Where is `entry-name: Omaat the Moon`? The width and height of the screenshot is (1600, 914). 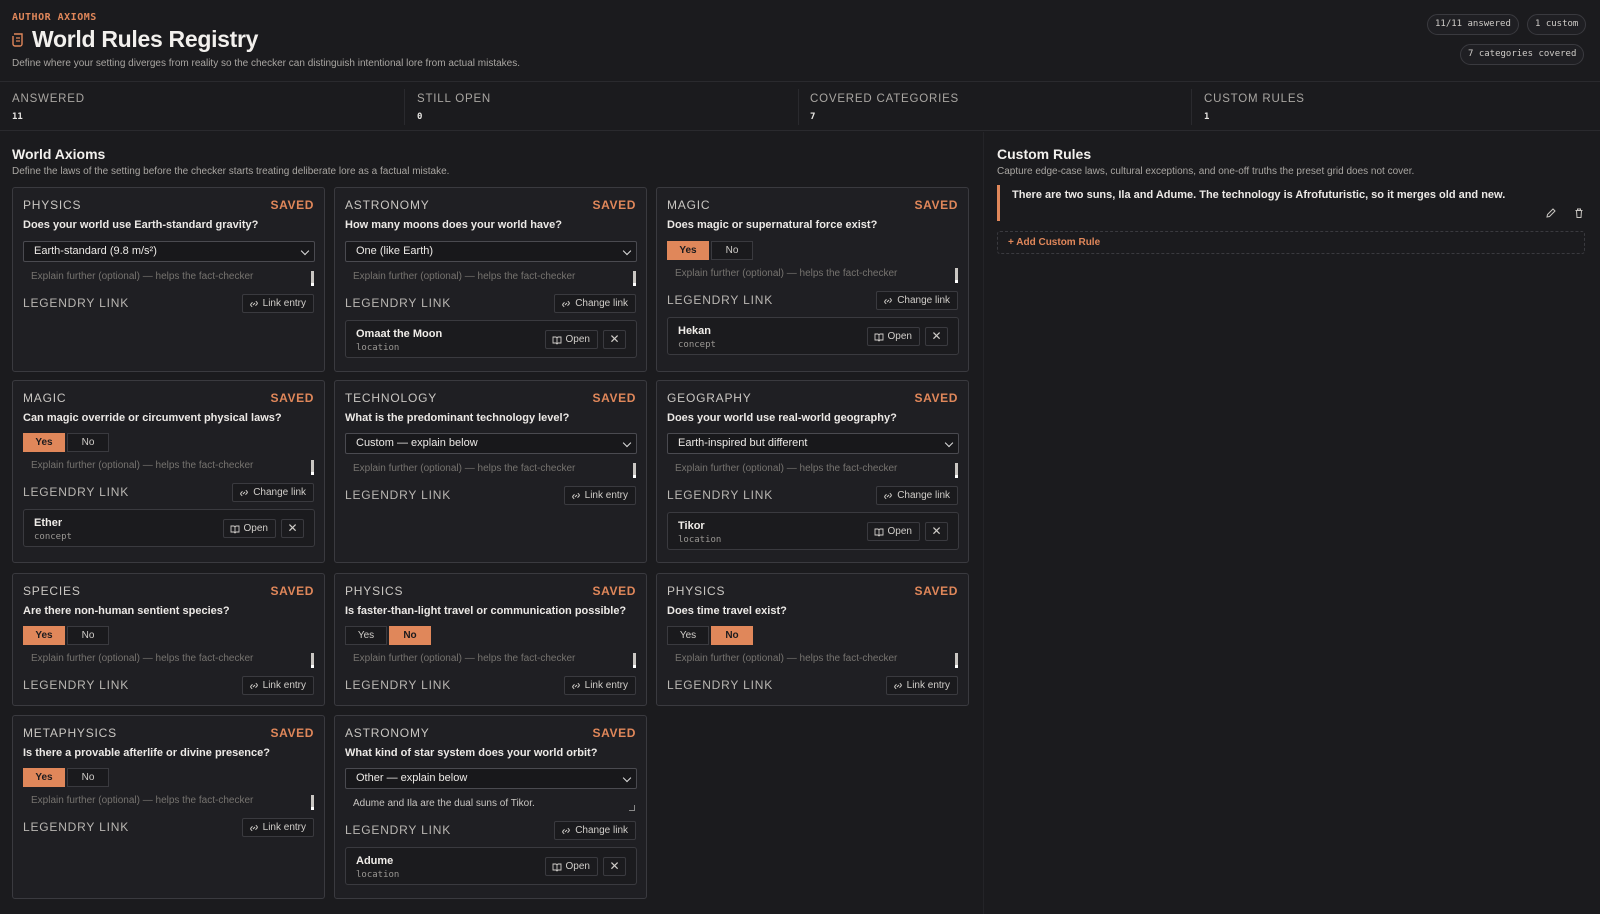
entry-name: Omaat the Moon is located at coordinates (399, 334).